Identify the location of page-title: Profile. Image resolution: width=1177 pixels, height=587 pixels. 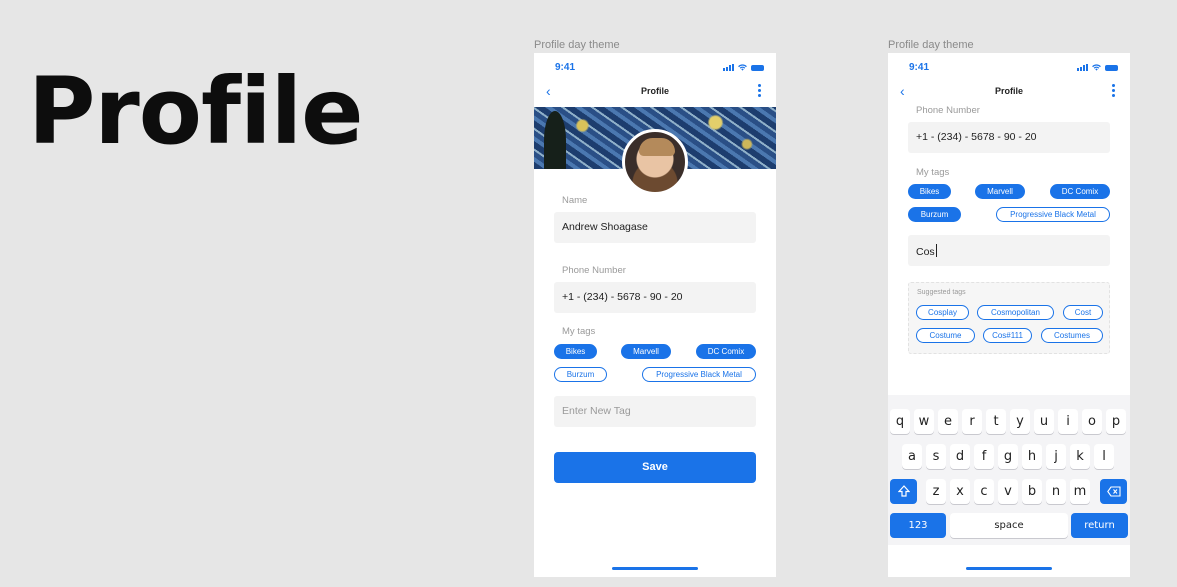
(195, 111).